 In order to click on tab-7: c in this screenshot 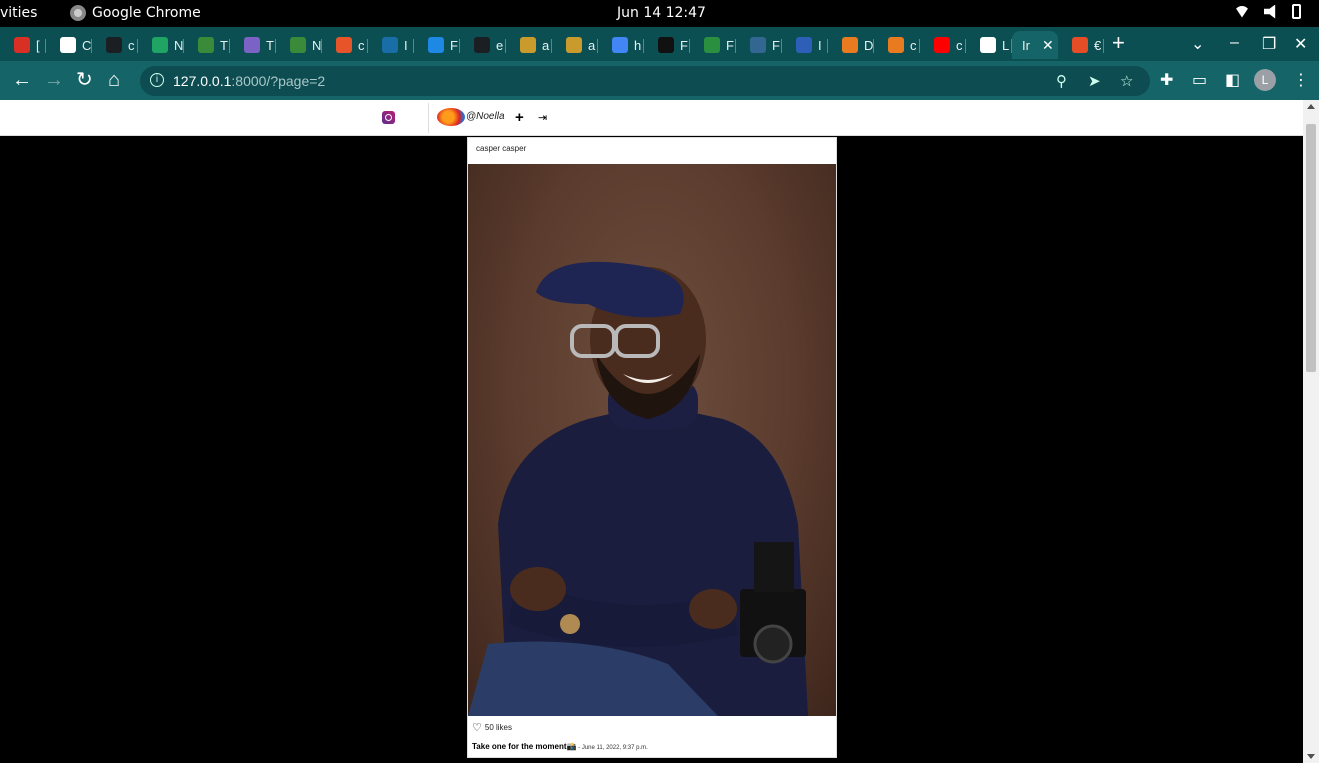, I will do `click(345, 45)`.